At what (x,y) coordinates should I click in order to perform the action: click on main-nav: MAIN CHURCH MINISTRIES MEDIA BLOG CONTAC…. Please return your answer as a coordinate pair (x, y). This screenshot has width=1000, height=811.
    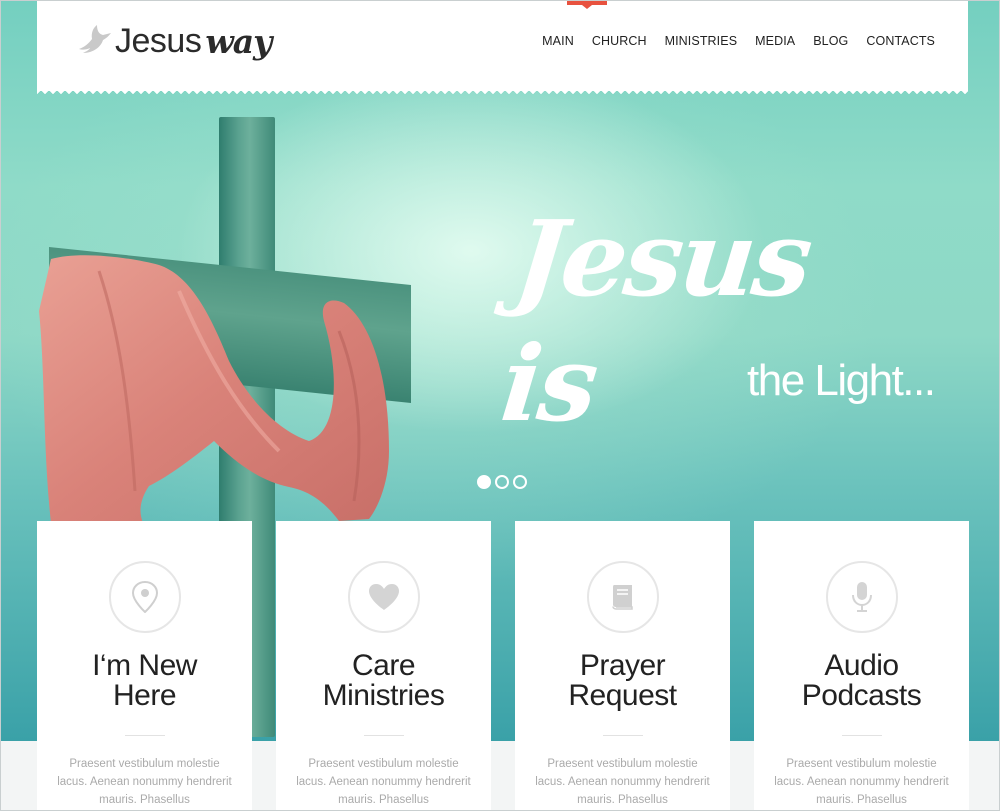
    Looking at the image, I should click on (729, 41).